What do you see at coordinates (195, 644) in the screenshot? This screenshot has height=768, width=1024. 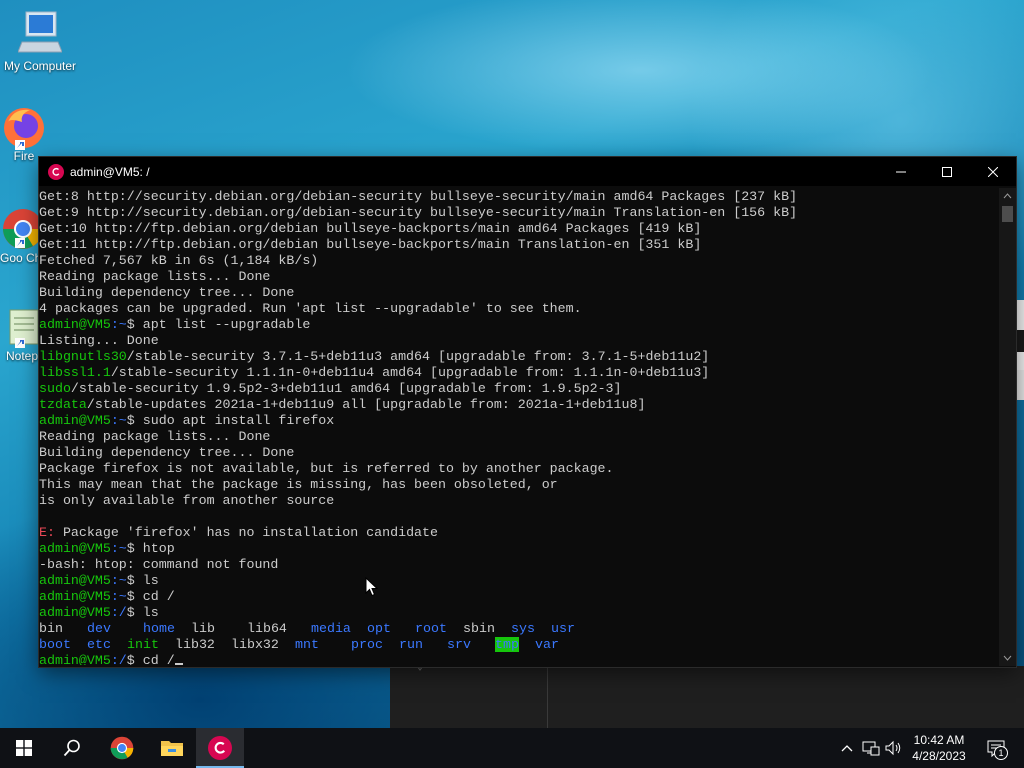 I see `ls-entry: lib32` at bounding box center [195, 644].